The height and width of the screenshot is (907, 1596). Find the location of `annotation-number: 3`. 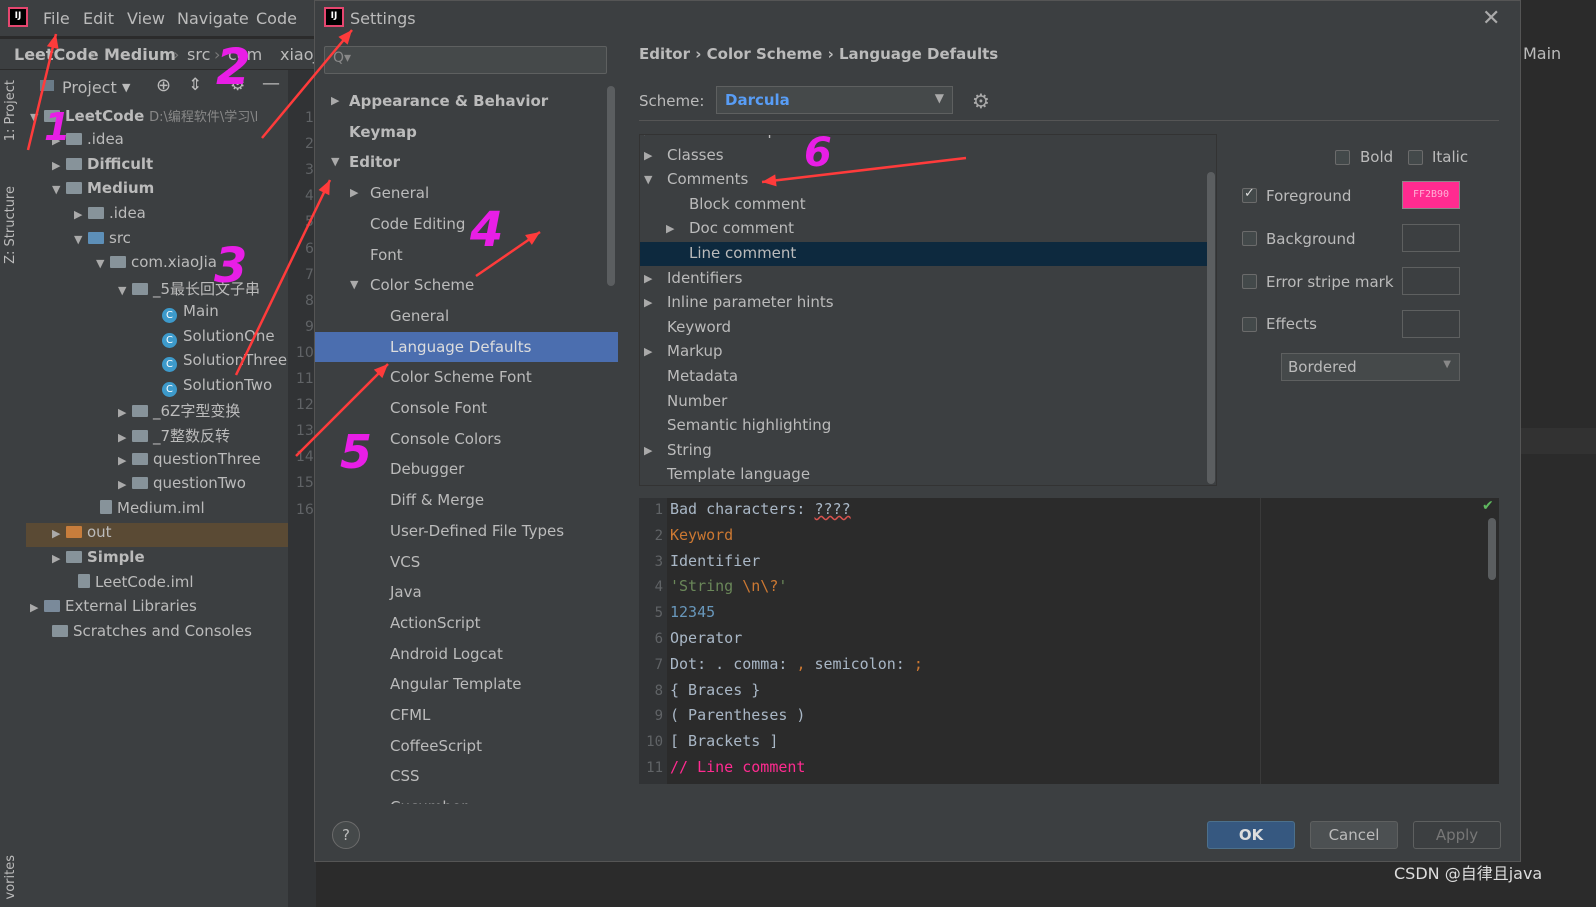

annotation-number: 3 is located at coordinates (230, 266).